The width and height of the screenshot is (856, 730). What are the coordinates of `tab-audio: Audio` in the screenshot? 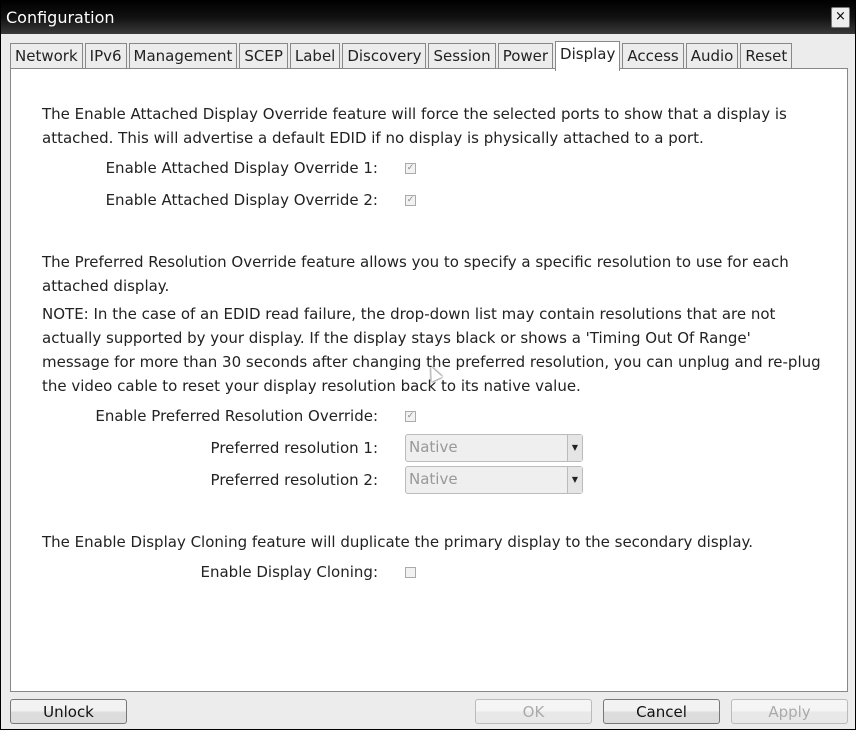 It's located at (712, 56).